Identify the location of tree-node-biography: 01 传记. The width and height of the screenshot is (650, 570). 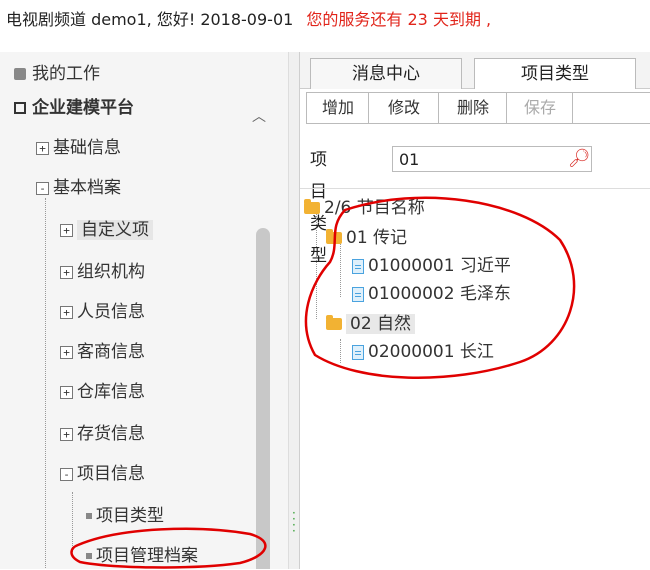
(366, 238).